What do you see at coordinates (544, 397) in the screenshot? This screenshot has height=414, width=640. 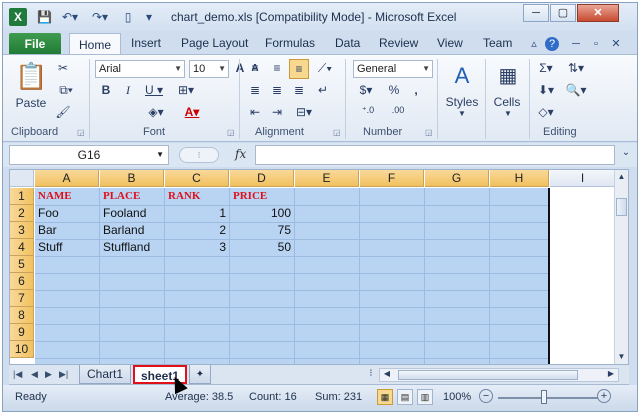 I see `zoom-slider-thumb` at bounding box center [544, 397].